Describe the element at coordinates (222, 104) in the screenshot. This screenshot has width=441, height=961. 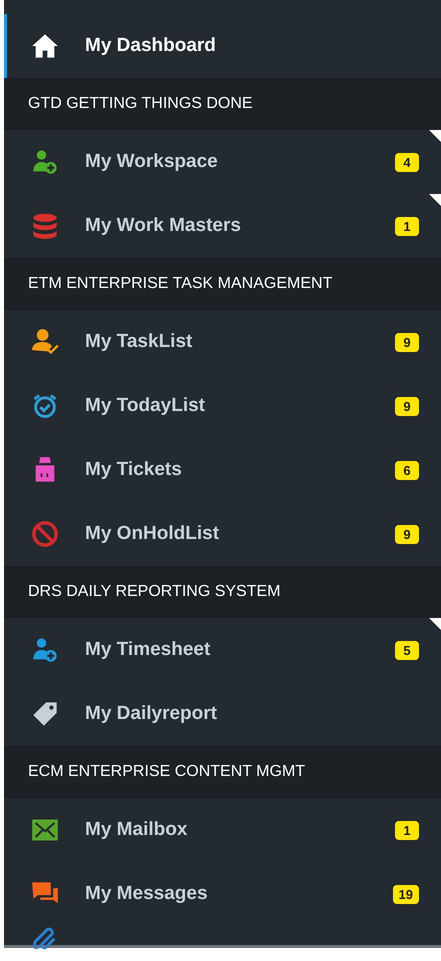
I see `section-header: GTD GETTING THINGS DONE` at that location.